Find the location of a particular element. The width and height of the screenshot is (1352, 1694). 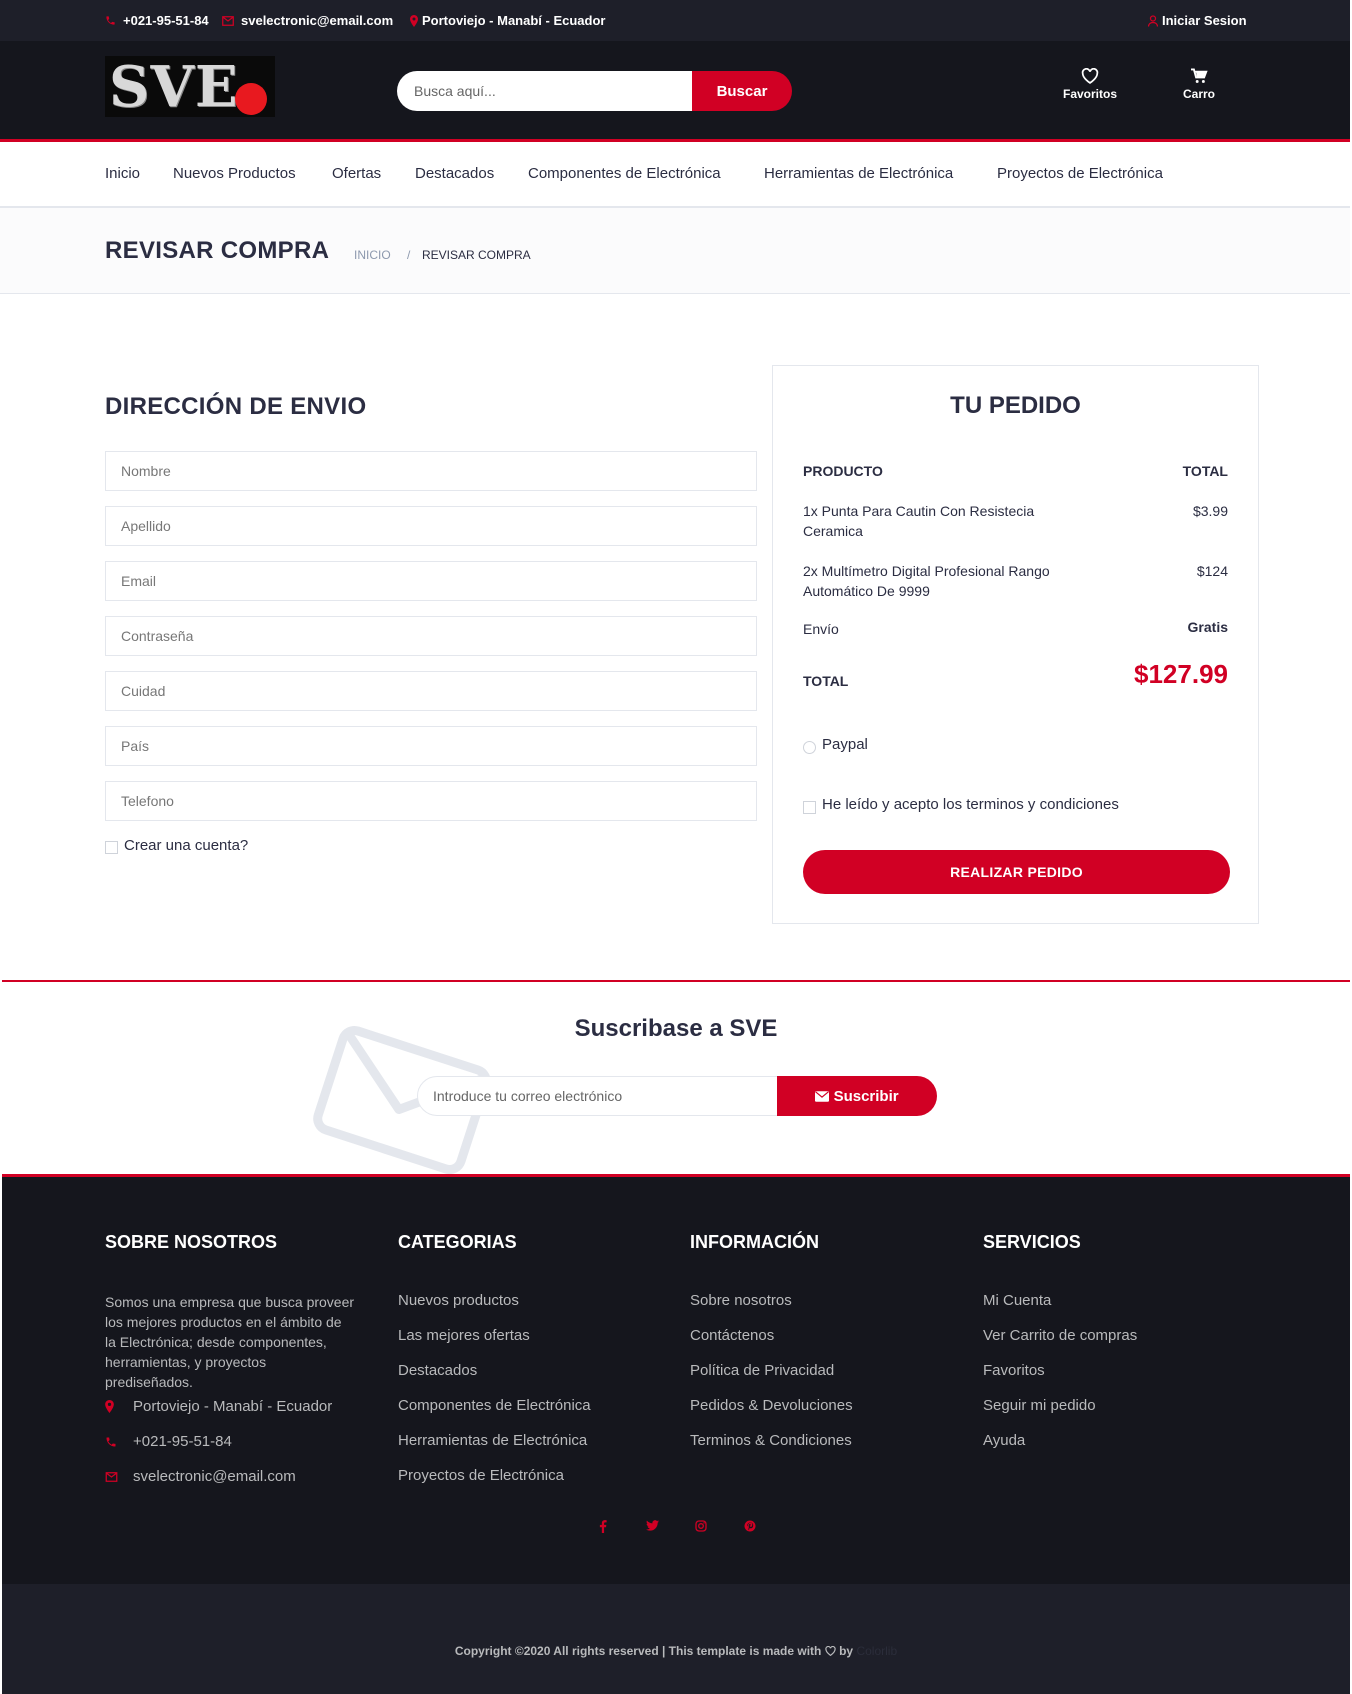

logo: SVE is located at coordinates (190, 86).